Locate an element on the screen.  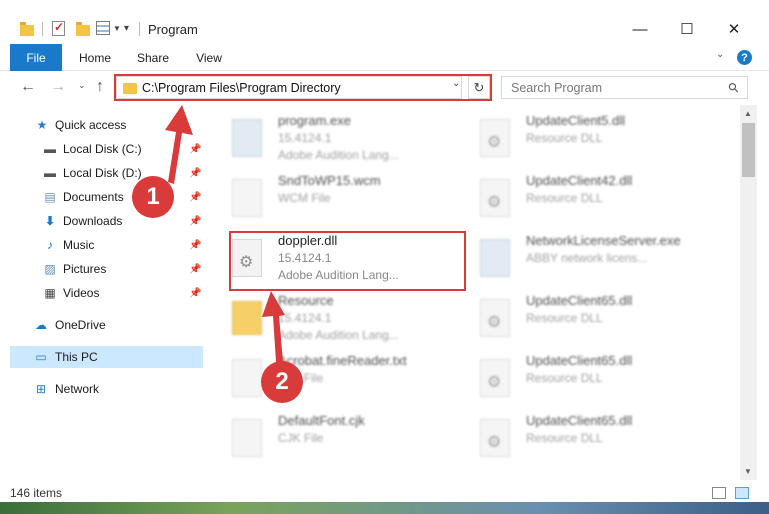
item-count: 146 items is located at coordinates (36, 493).